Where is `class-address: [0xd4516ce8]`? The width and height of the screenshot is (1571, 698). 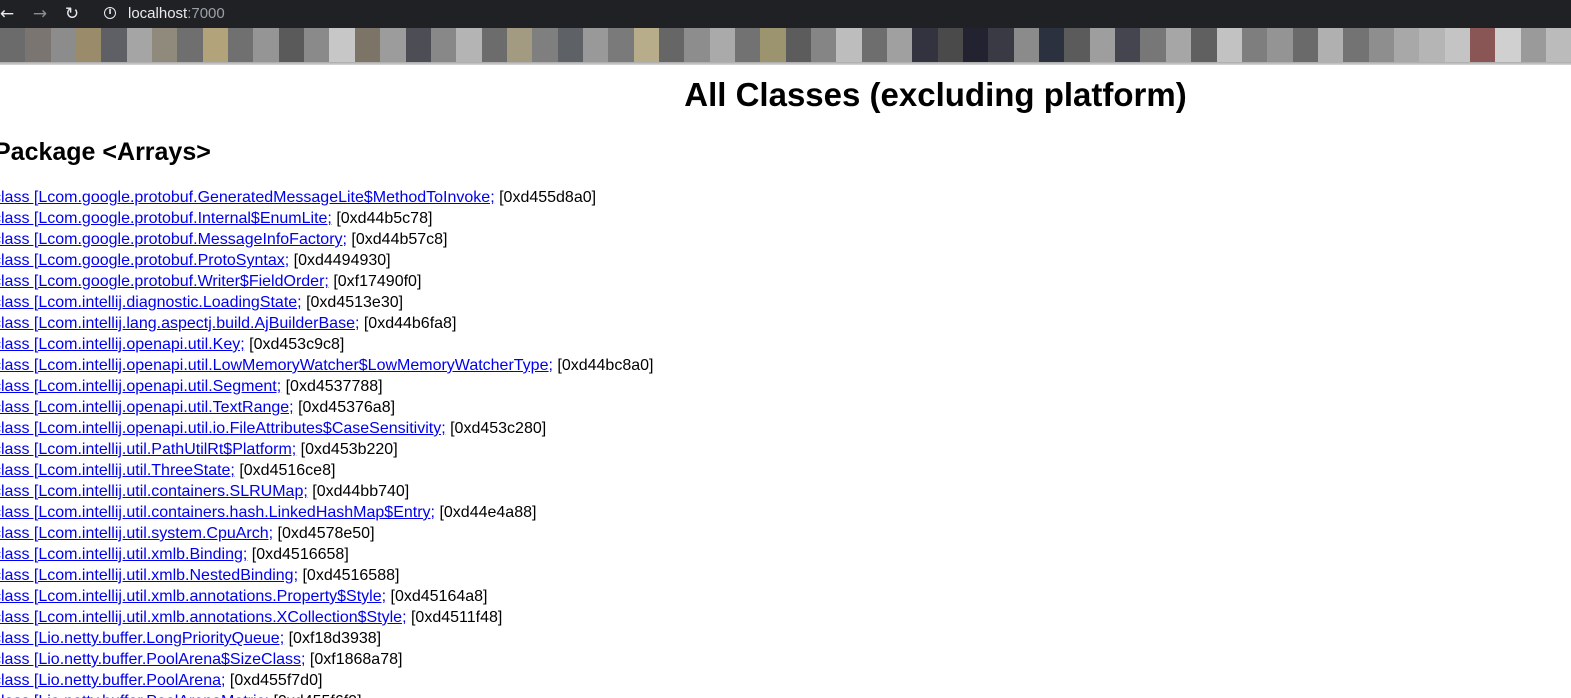
class-address: [0xd4516ce8] is located at coordinates (287, 470).